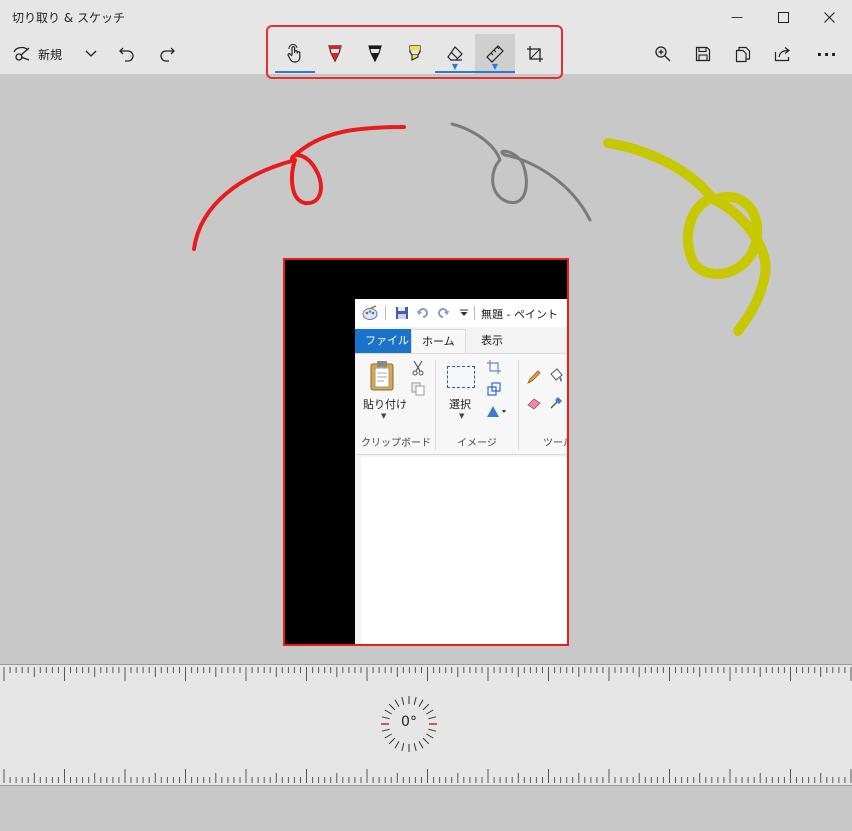  I want to click on paint-tabs: ファイル ホーム 表示, so click(461, 341).